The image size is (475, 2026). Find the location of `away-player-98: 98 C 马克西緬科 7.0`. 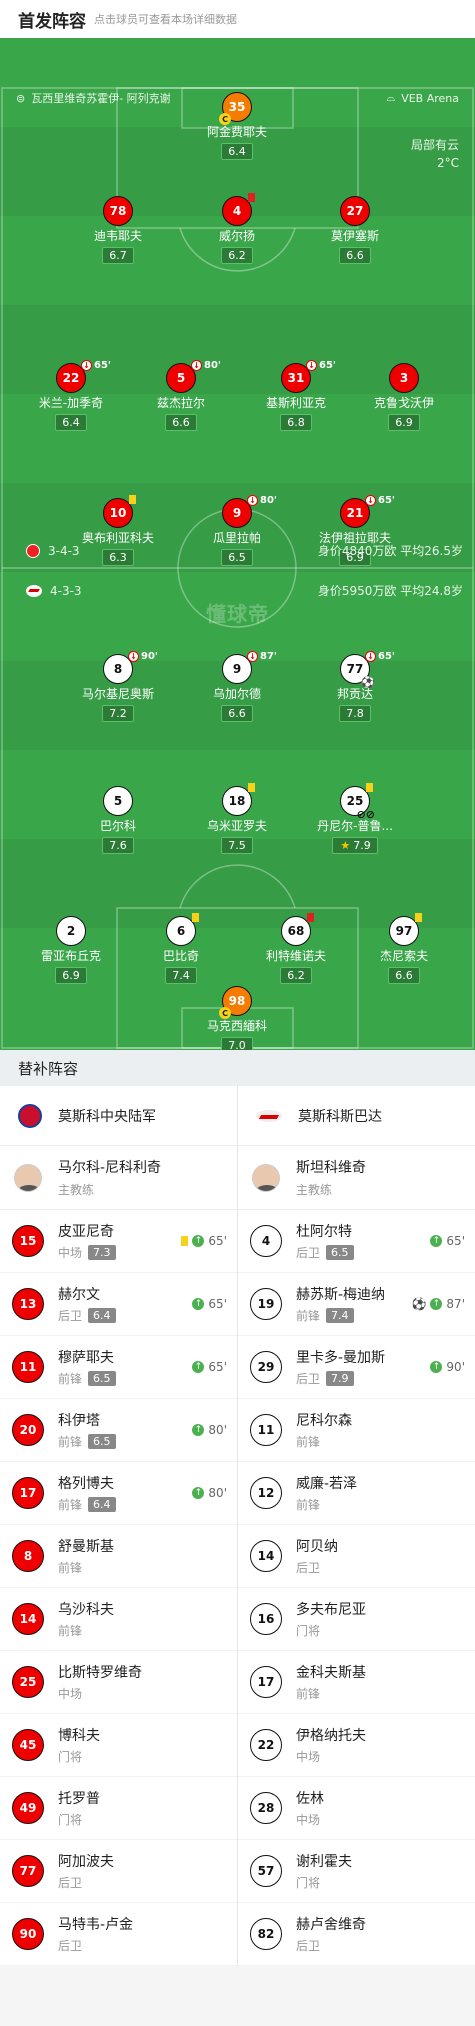

away-player-98: 98 C 马克西緬科 7.0 is located at coordinates (237, 1018).